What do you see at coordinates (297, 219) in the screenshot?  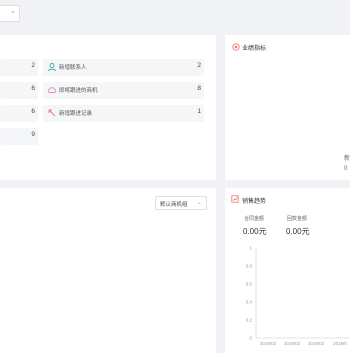 I see `payment-amount-label: 回款金额` at bounding box center [297, 219].